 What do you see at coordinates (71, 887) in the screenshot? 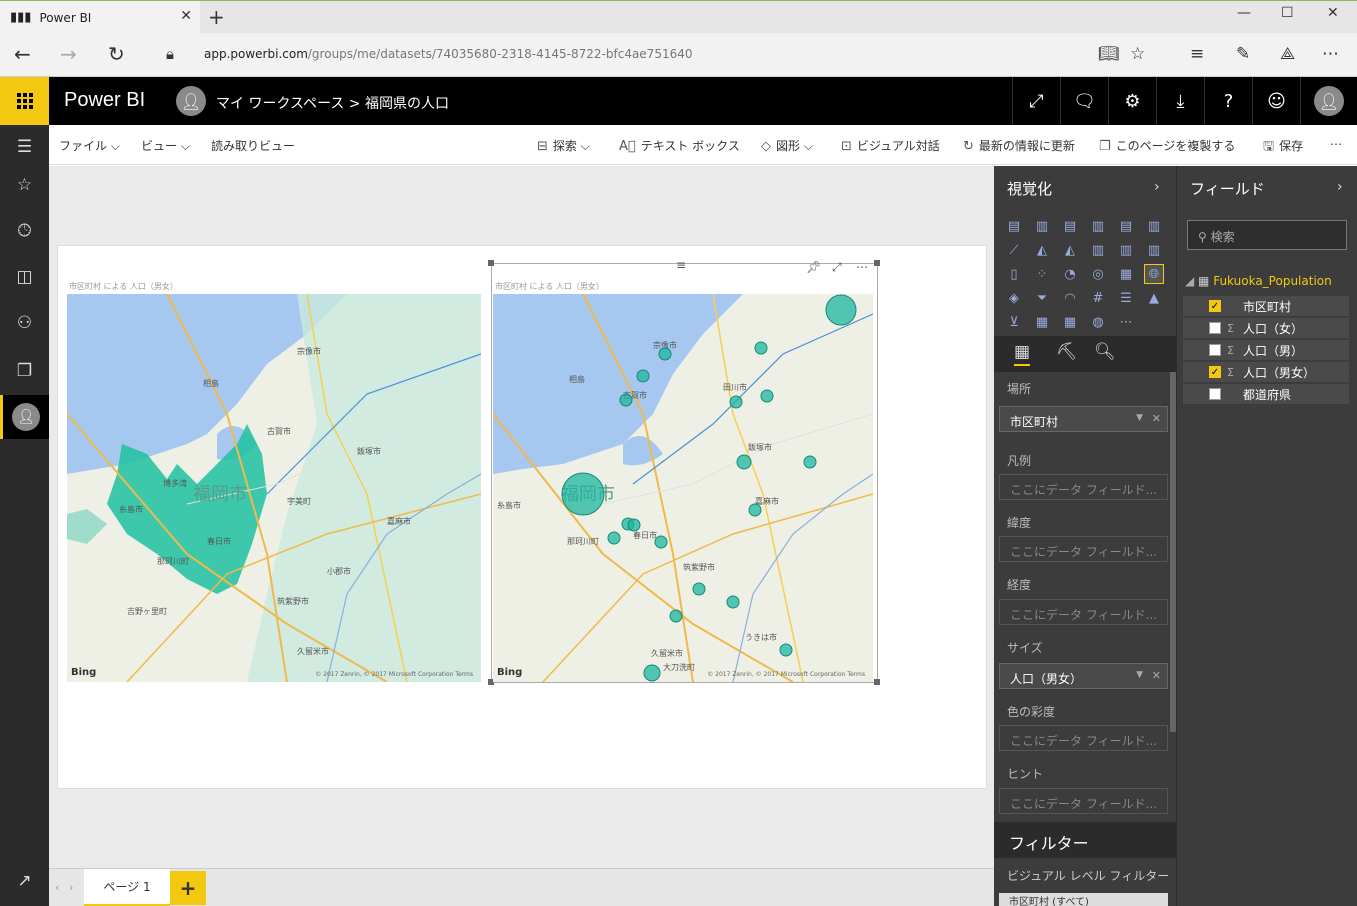
I see `page-next-icon: ›` at bounding box center [71, 887].